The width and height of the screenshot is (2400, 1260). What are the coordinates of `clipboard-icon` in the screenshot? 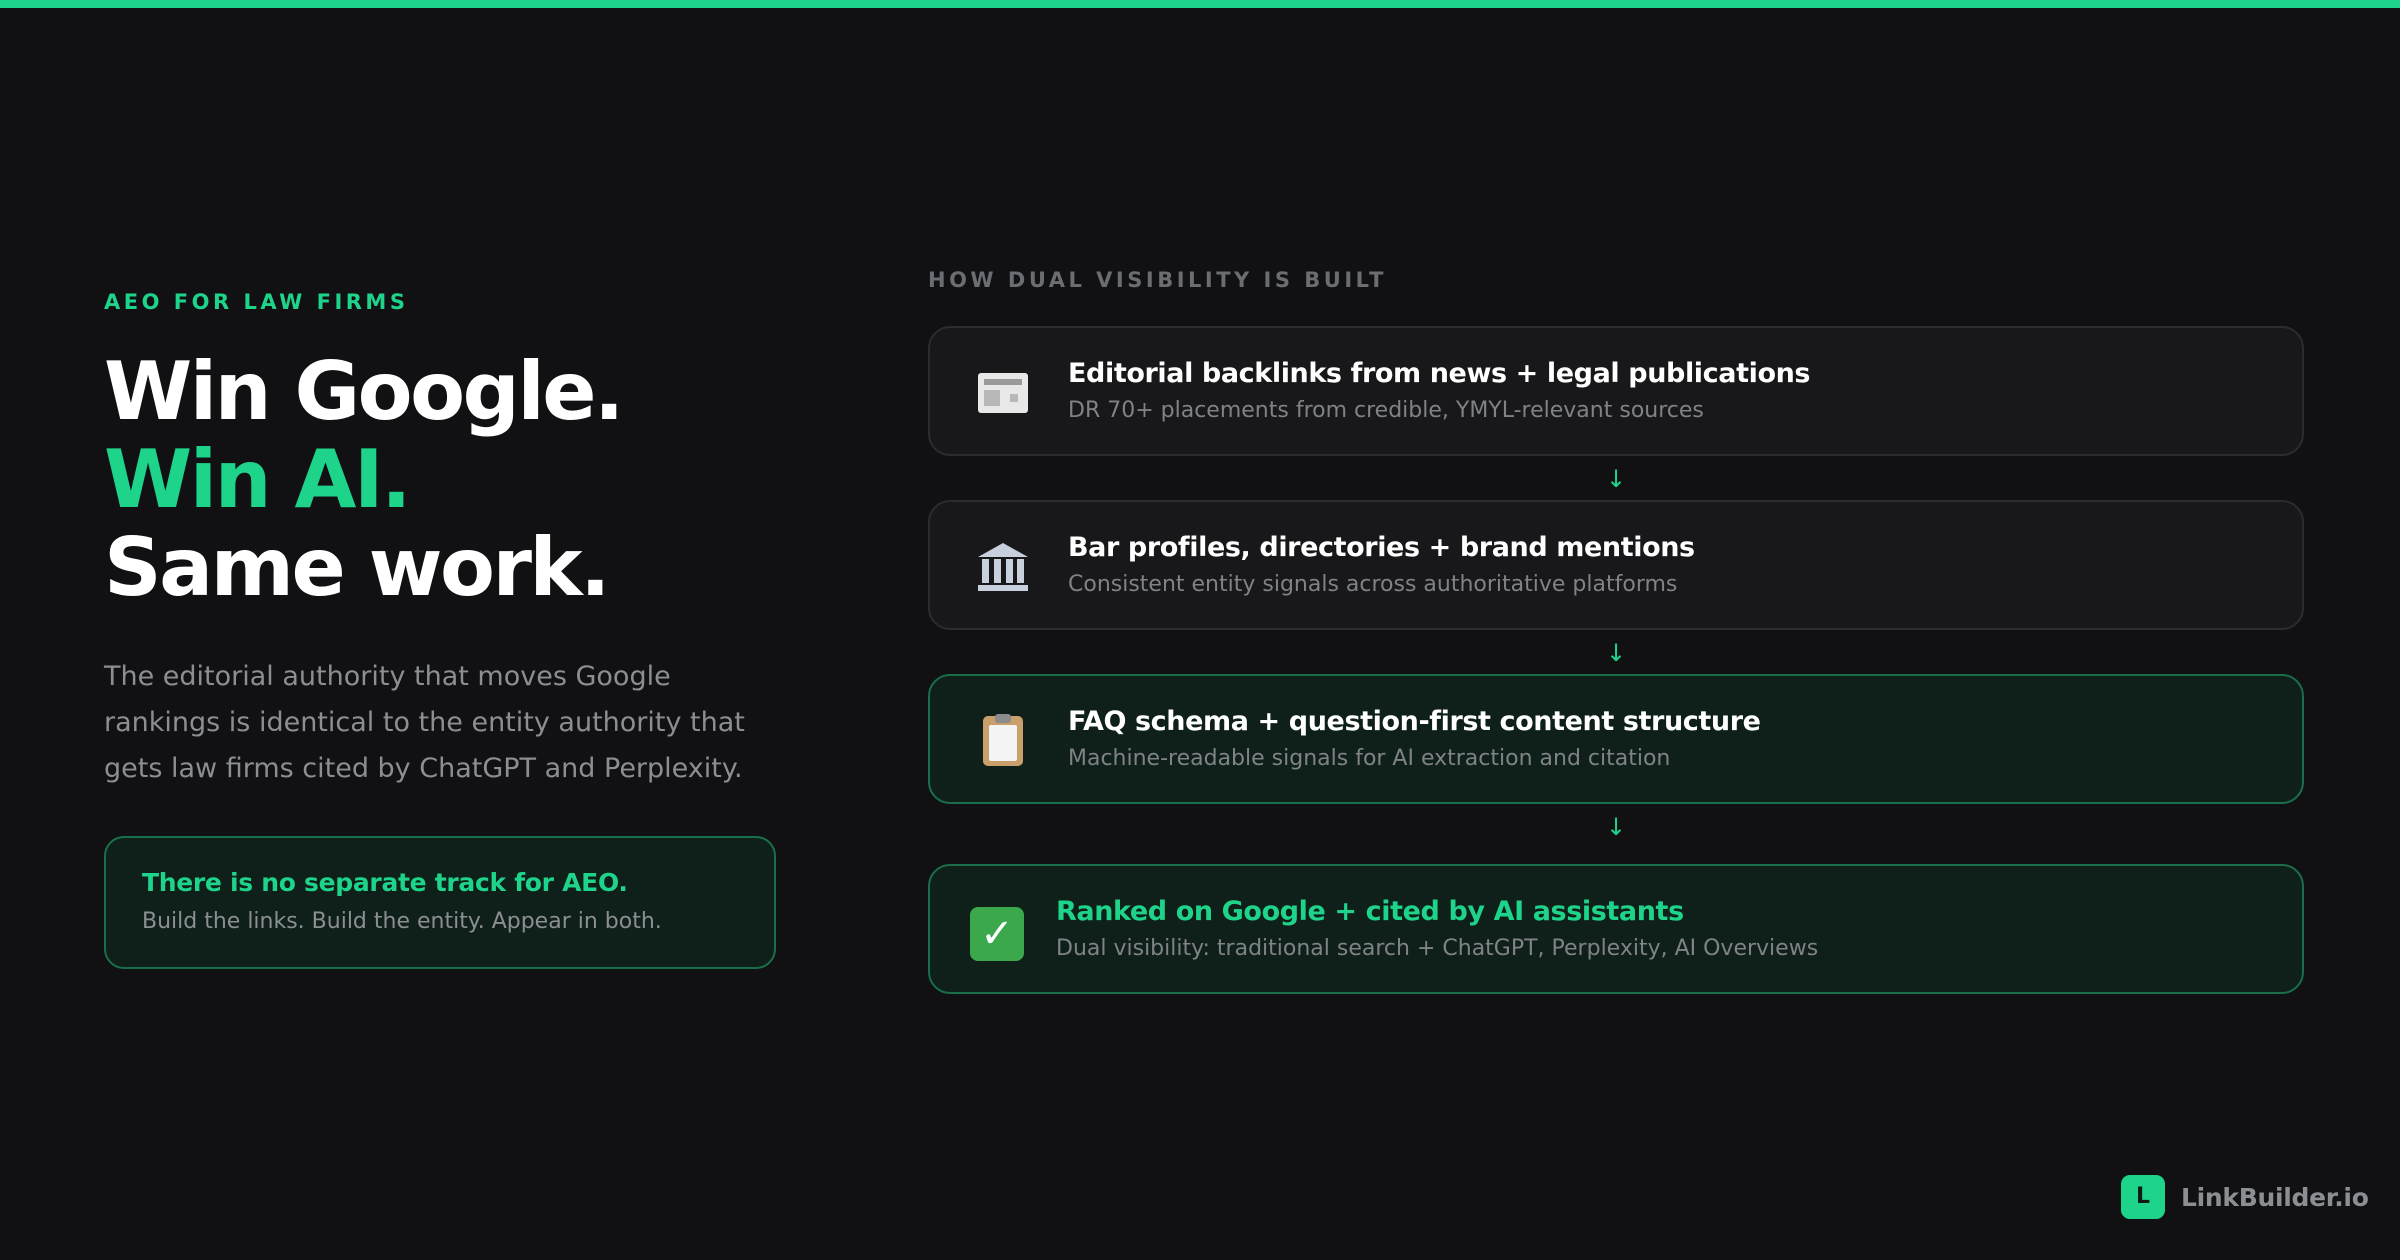 It's located at (1003, 741).